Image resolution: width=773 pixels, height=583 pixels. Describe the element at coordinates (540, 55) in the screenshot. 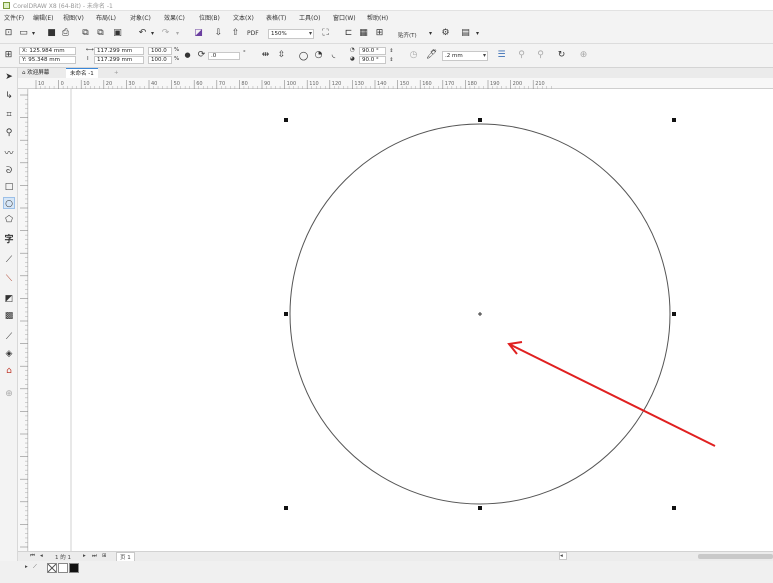

I see `quick-customize-icon: ⚲` at that location.